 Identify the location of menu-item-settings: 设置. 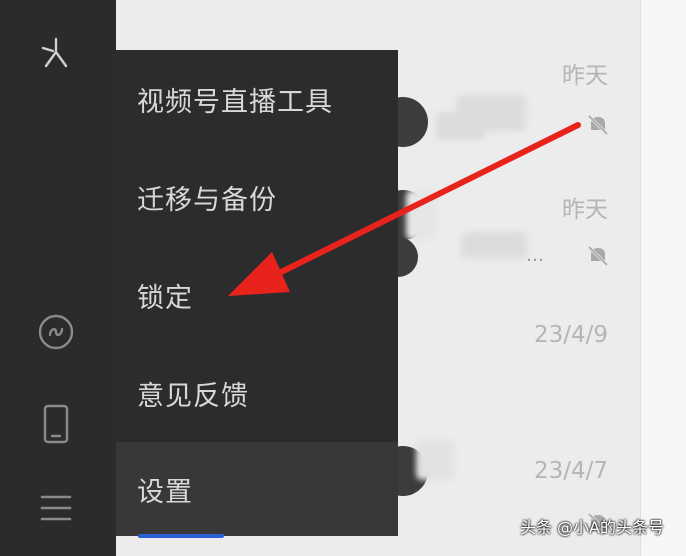
(257, 489).